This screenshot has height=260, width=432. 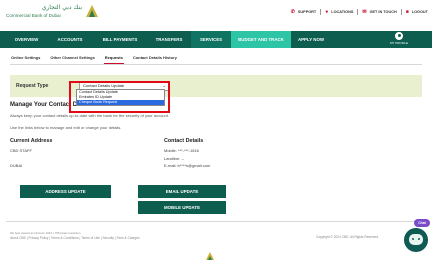 I want to click on mail-icon: ✉, so click(x=364, y=11).